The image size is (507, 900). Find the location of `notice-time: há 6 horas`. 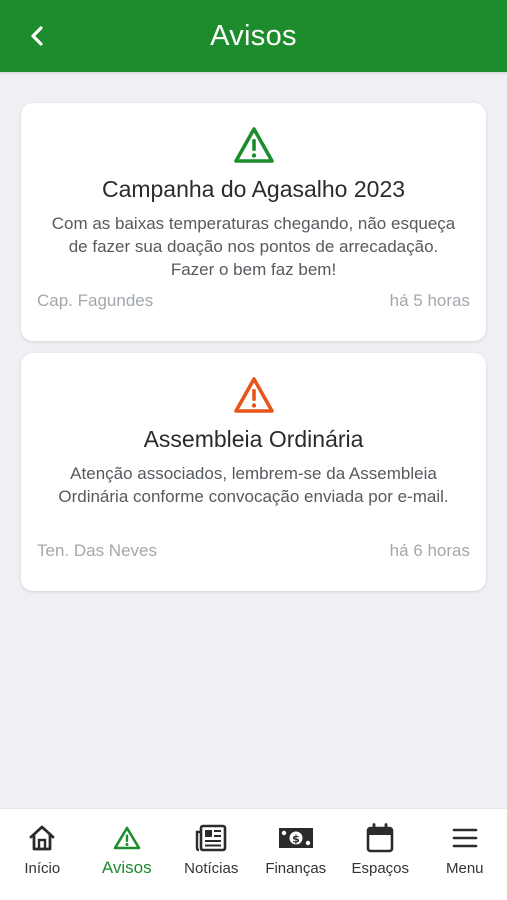

notice-time: há 6 horas is located at coordinates (429, 550).